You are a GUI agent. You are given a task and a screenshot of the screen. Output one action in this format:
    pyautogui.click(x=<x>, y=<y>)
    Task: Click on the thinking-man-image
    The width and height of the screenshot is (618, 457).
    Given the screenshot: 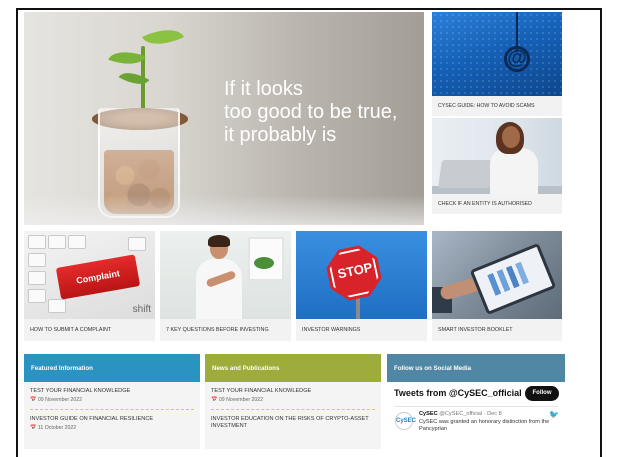 What is the action you would take?
    pyautogui.click(x=225, y=275)
    